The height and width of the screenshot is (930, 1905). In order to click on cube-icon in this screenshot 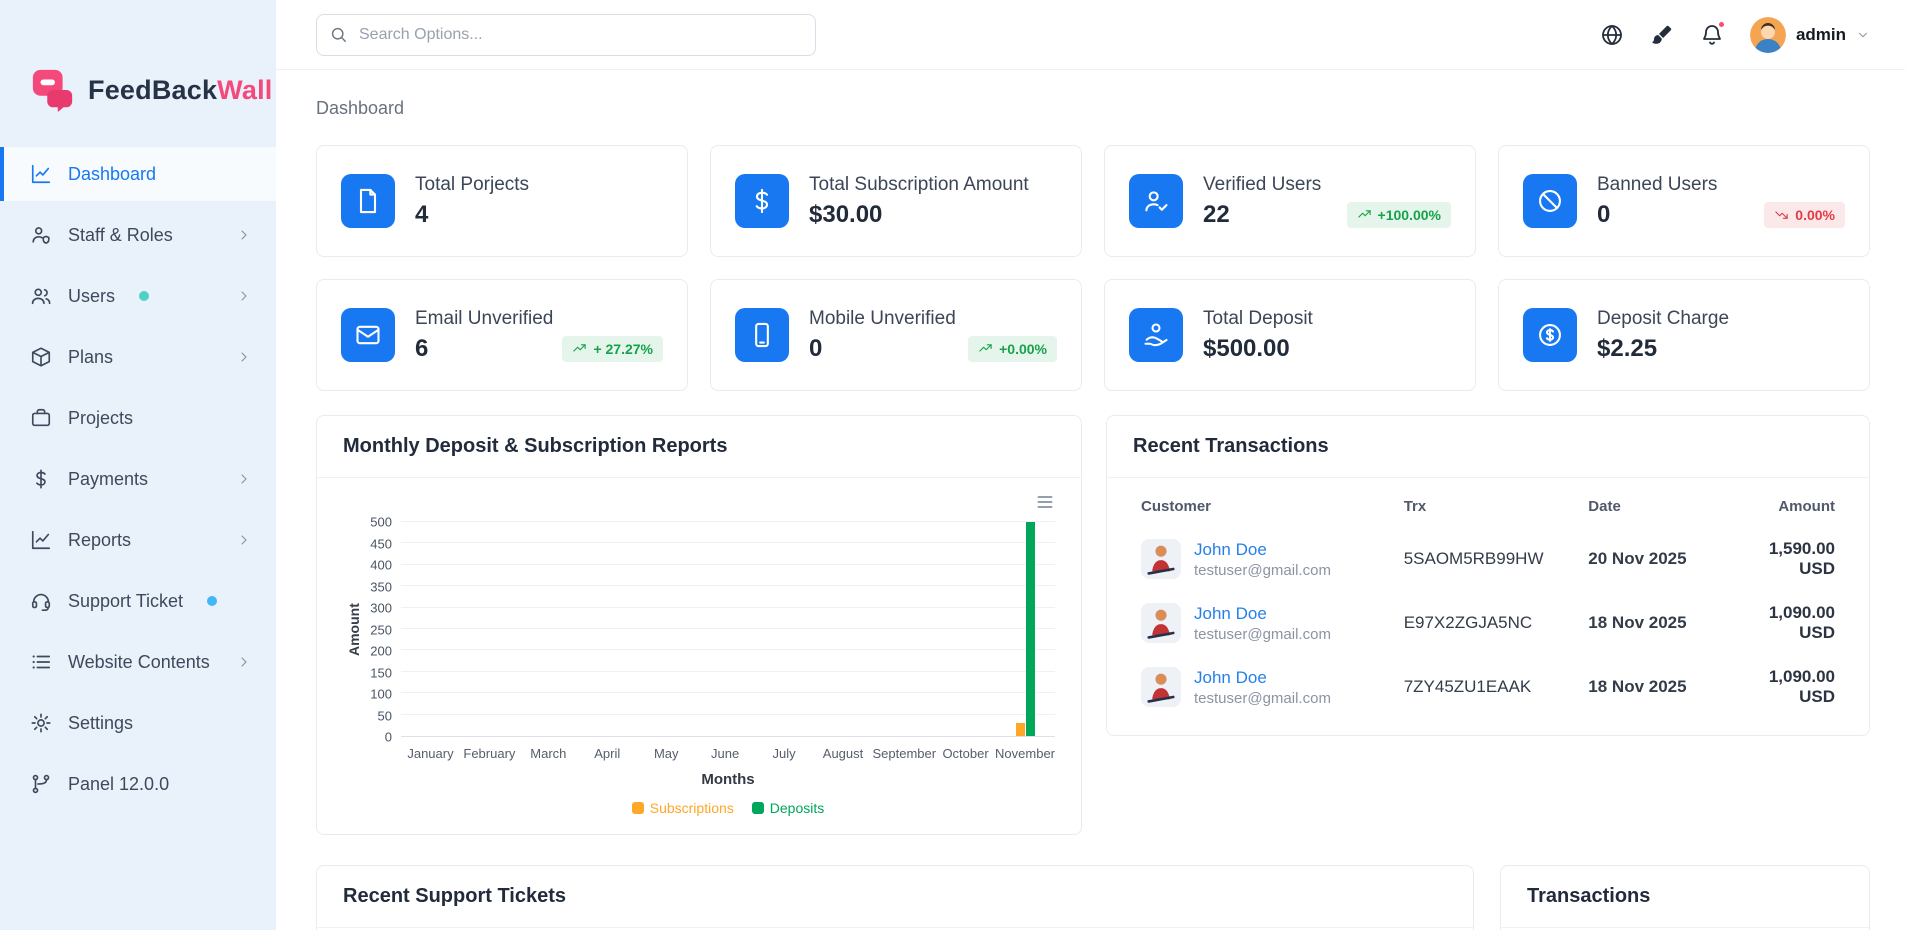, I will do `click(41, 357)`.